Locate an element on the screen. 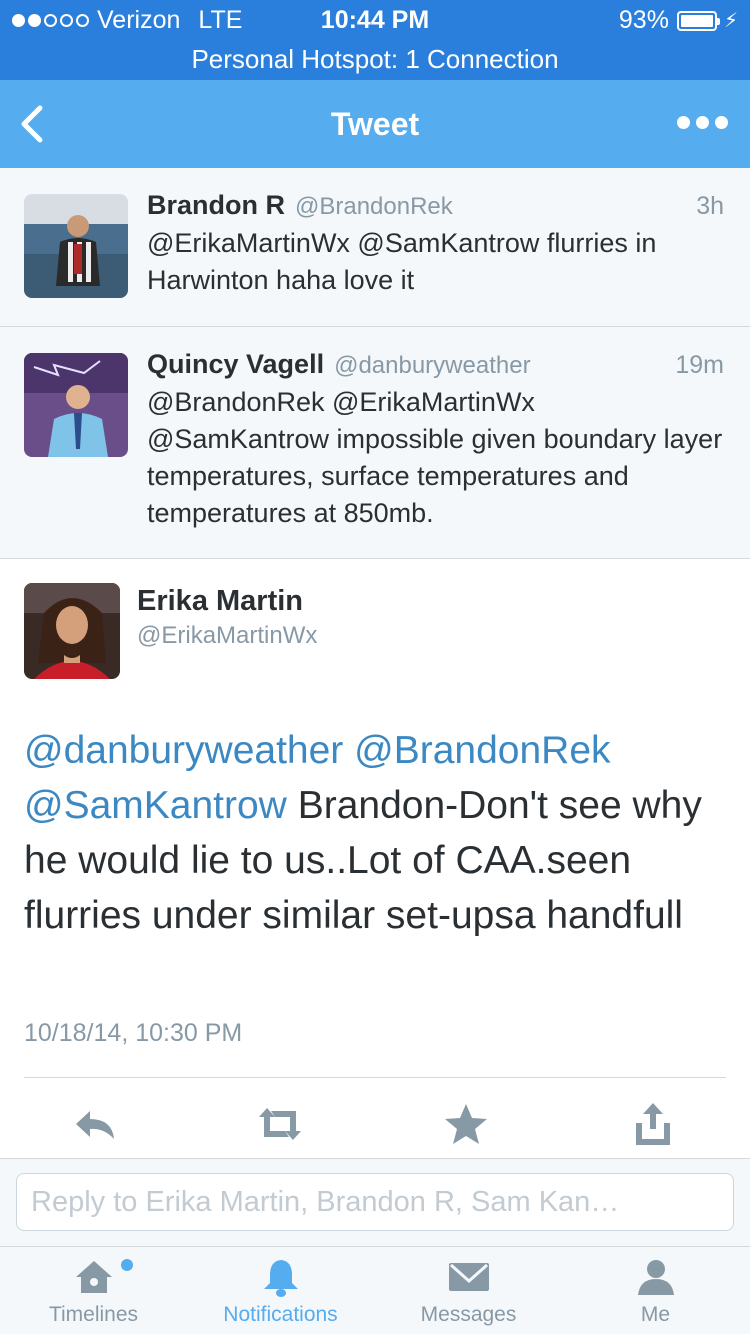  retweet-icon is located at coordinates (280, 1124).